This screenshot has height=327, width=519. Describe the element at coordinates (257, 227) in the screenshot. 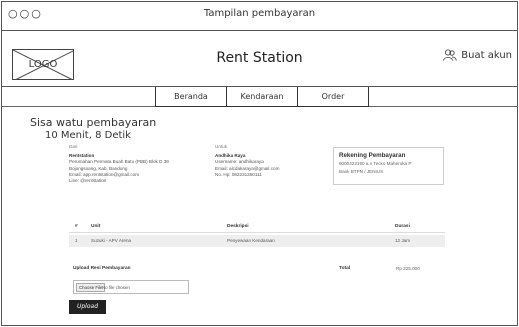

I see `table-header: # Unit Deskripsi Durasi` at that location.